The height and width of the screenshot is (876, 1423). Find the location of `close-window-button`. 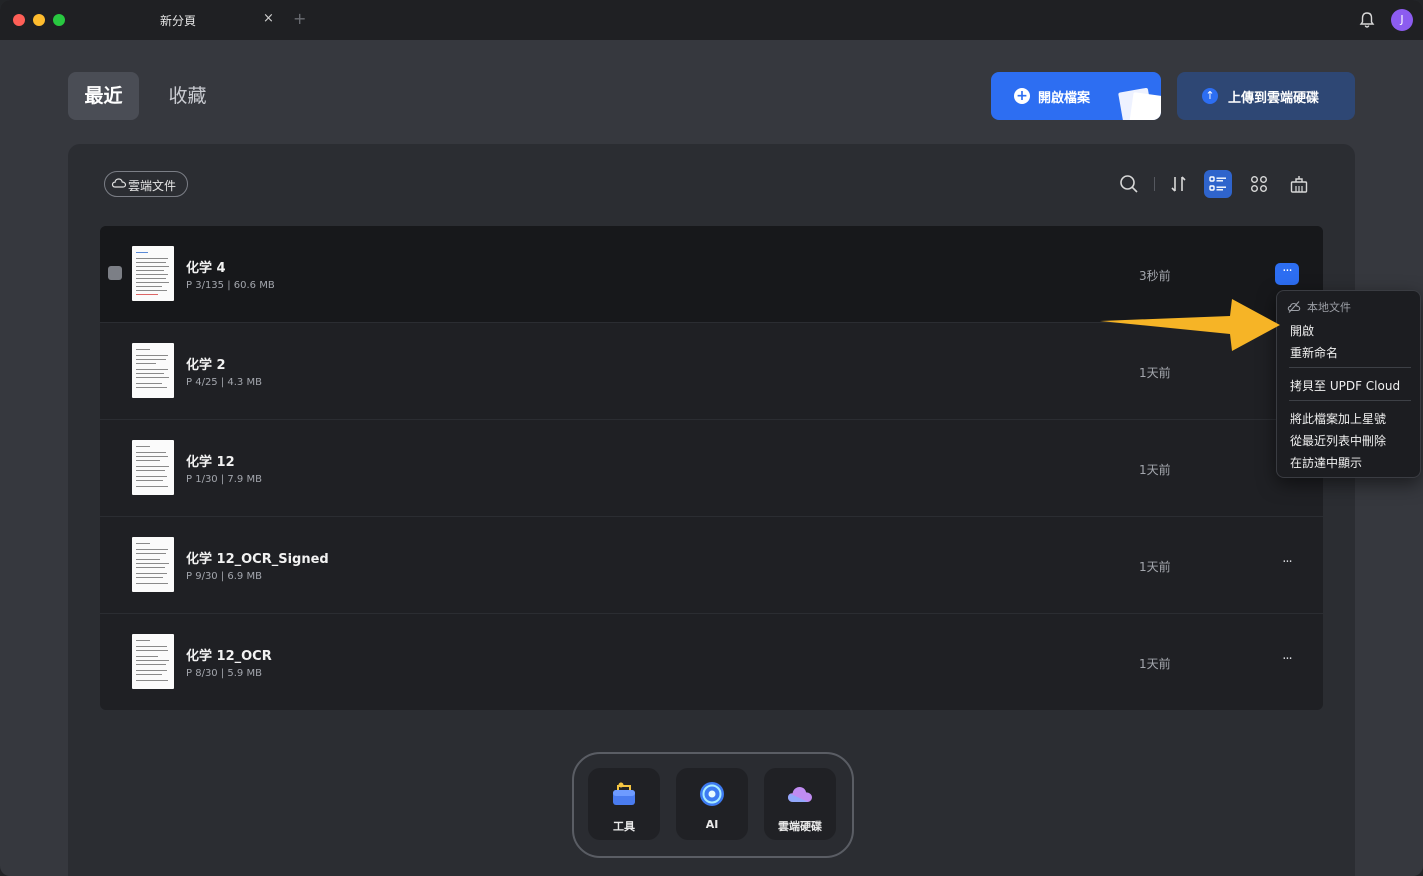

close-window-button is located at coordinates (19, 20).